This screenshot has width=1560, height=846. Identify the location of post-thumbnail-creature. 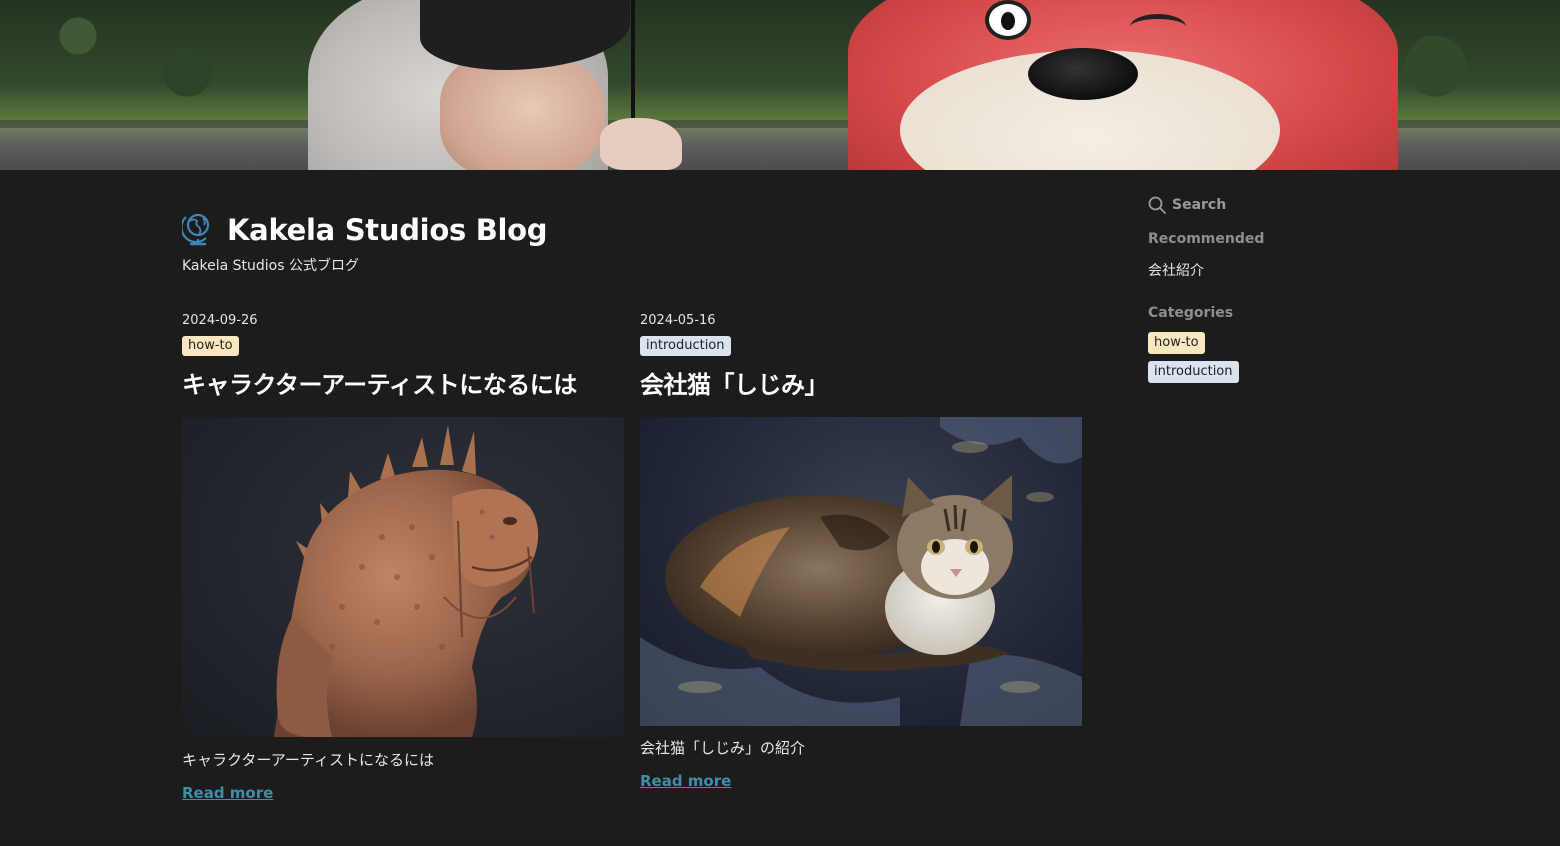
(403, 577).